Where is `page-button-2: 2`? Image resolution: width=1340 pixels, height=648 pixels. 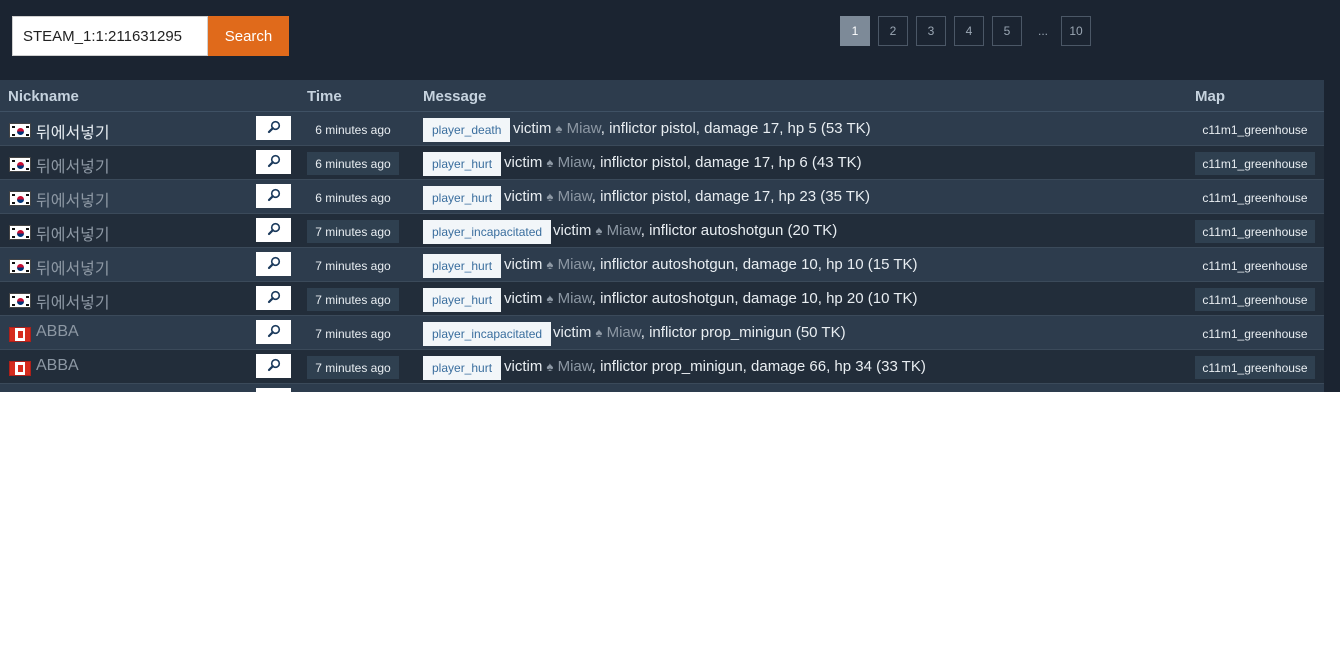
page-button-2: 2 is located at coordinates (893, 31).